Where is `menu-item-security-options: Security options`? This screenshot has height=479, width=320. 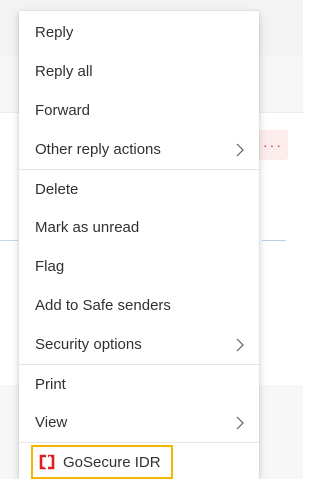
menu-item-security-options: Security options is located at coordinates (139, 344).